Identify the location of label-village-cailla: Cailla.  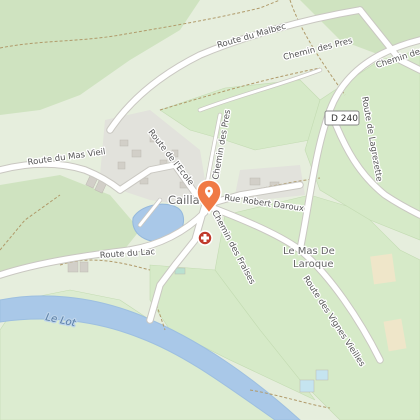
(184, 200).